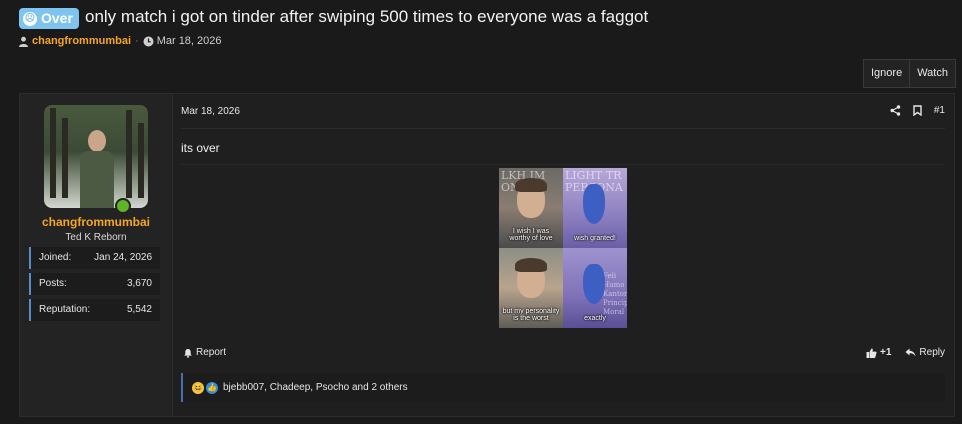 The height and width of the screenshot is (424, 962). I want to click on bell-icon, so click(188, 353).